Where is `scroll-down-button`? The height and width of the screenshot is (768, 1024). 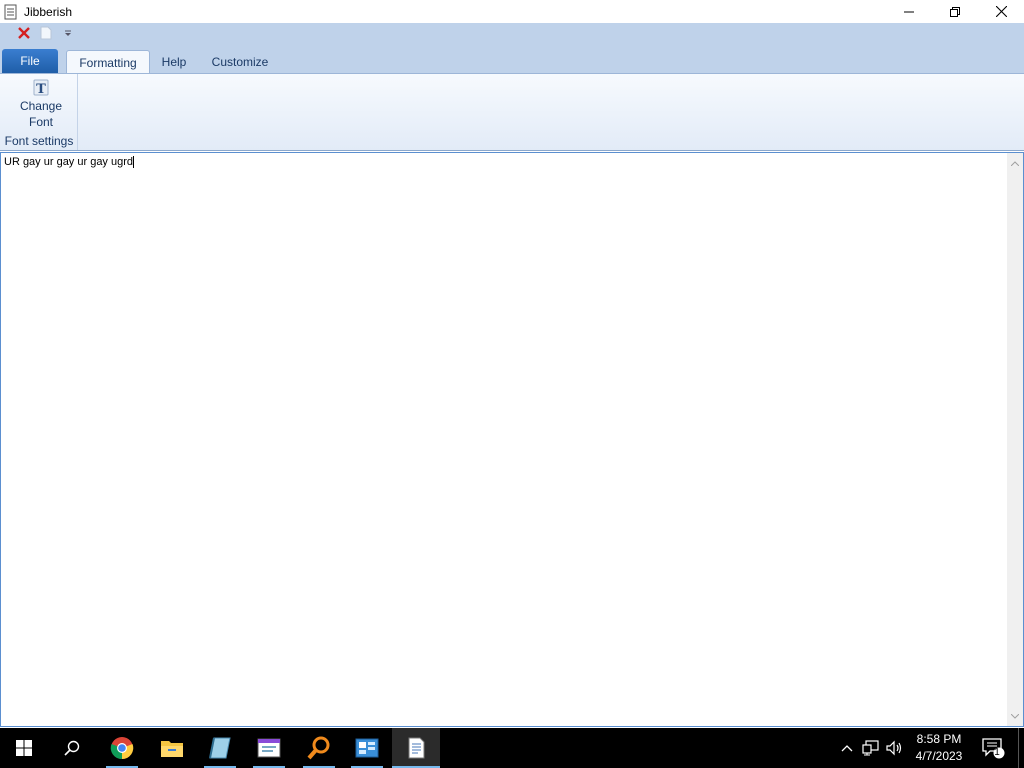 scroll-down-button is located at coordinates (1015, 716).